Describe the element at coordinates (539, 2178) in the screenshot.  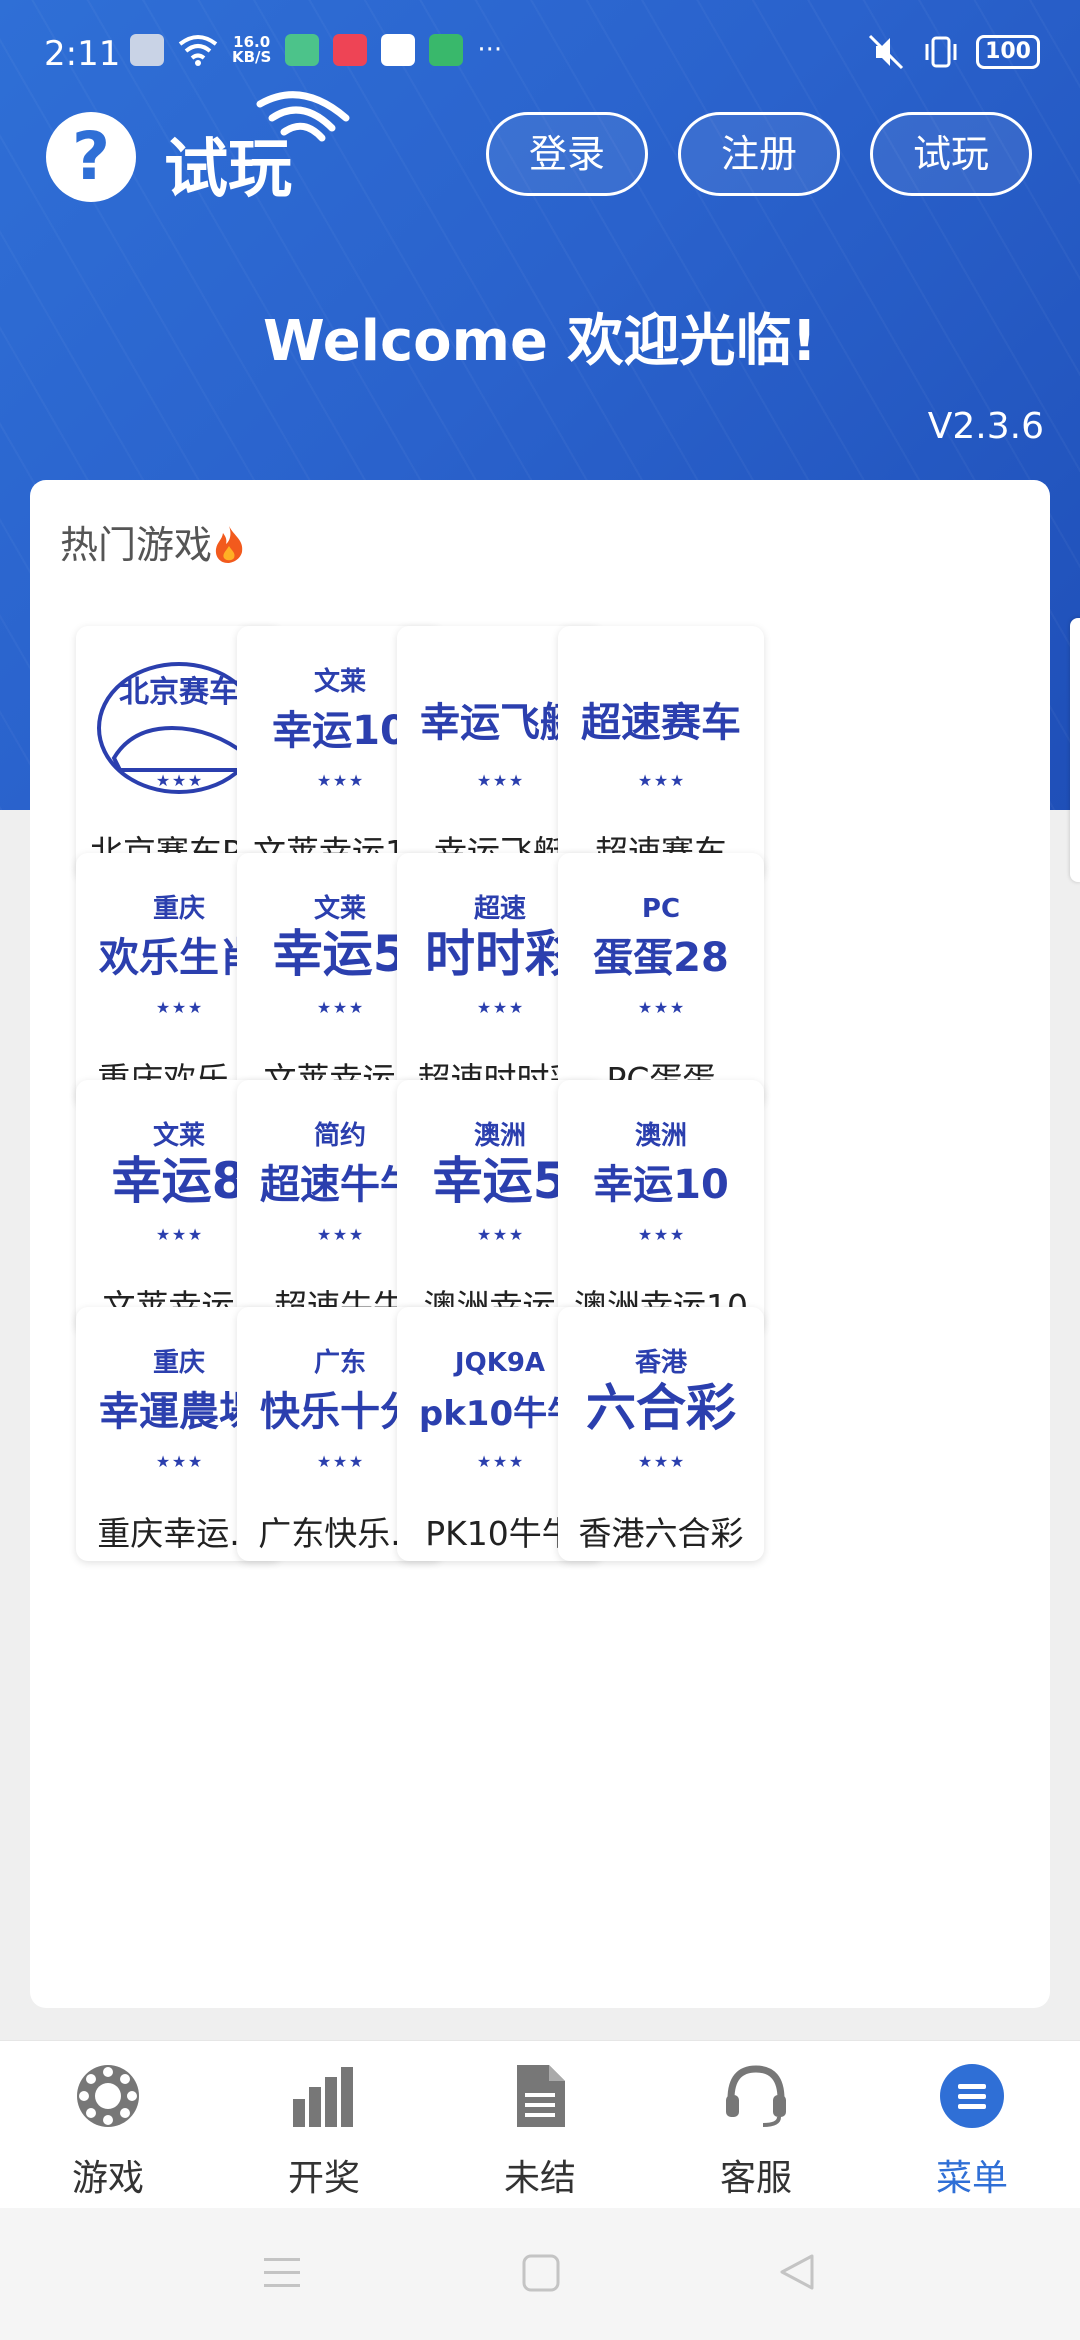
I see `nav-label: 未结` at that location.